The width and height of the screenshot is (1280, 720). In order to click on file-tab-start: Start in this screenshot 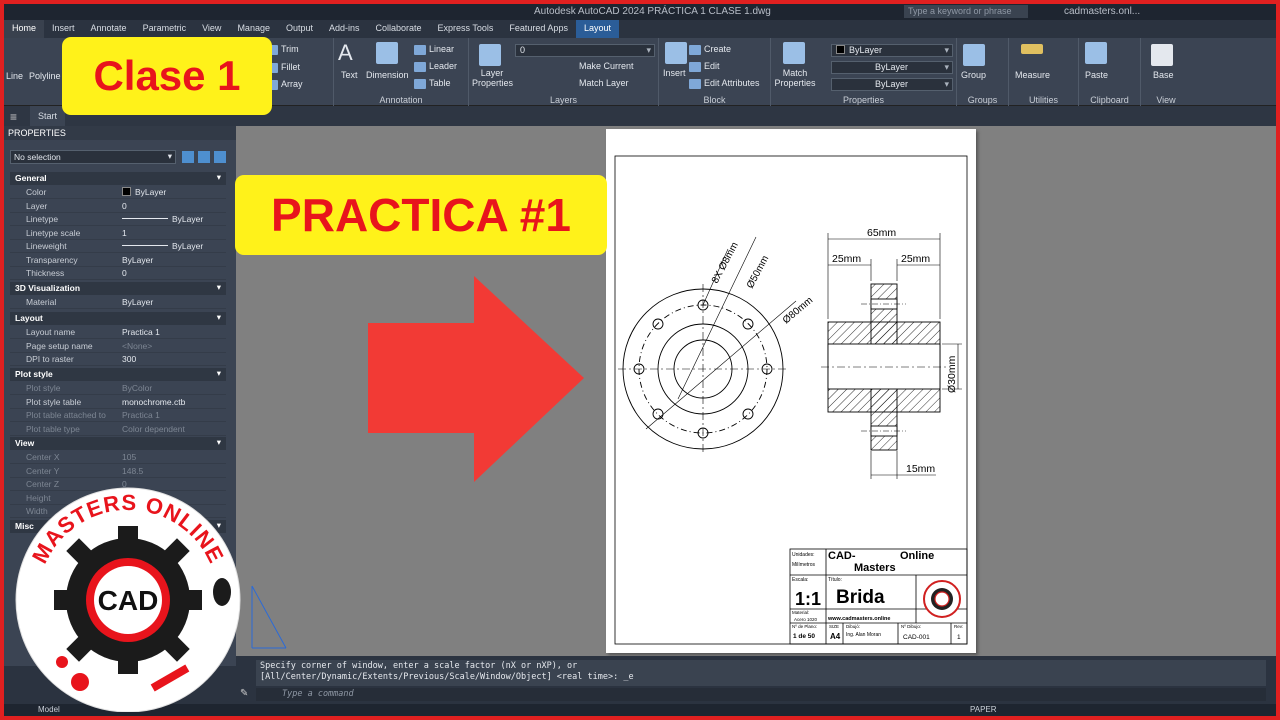, I will do `click(48, 116)`.